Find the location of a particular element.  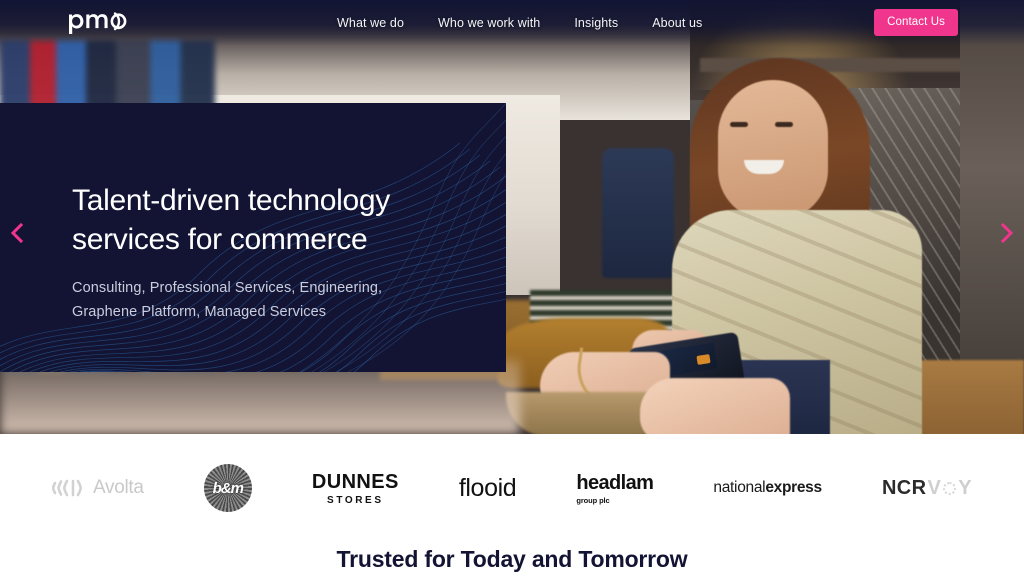

contact-us-button: Contact Us is located at coordinates (916, 22).